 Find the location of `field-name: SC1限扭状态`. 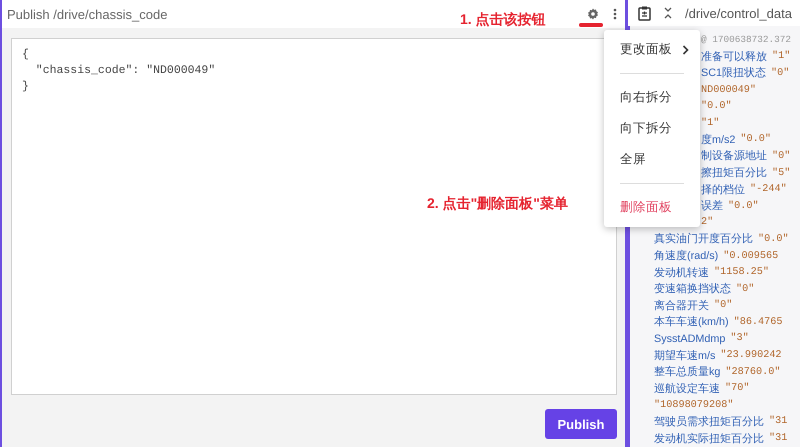

field-name: SC1限扭状态 is located at coordinates (733, 73).